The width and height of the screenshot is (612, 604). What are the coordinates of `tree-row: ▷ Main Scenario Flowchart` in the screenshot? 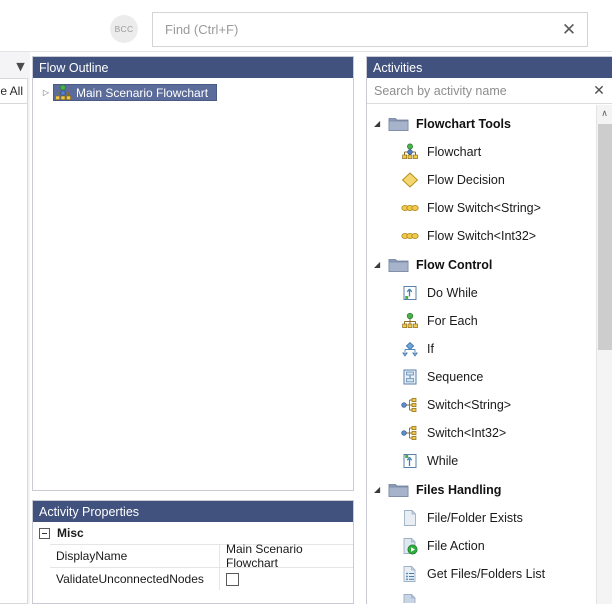 It's located at (193, 92).